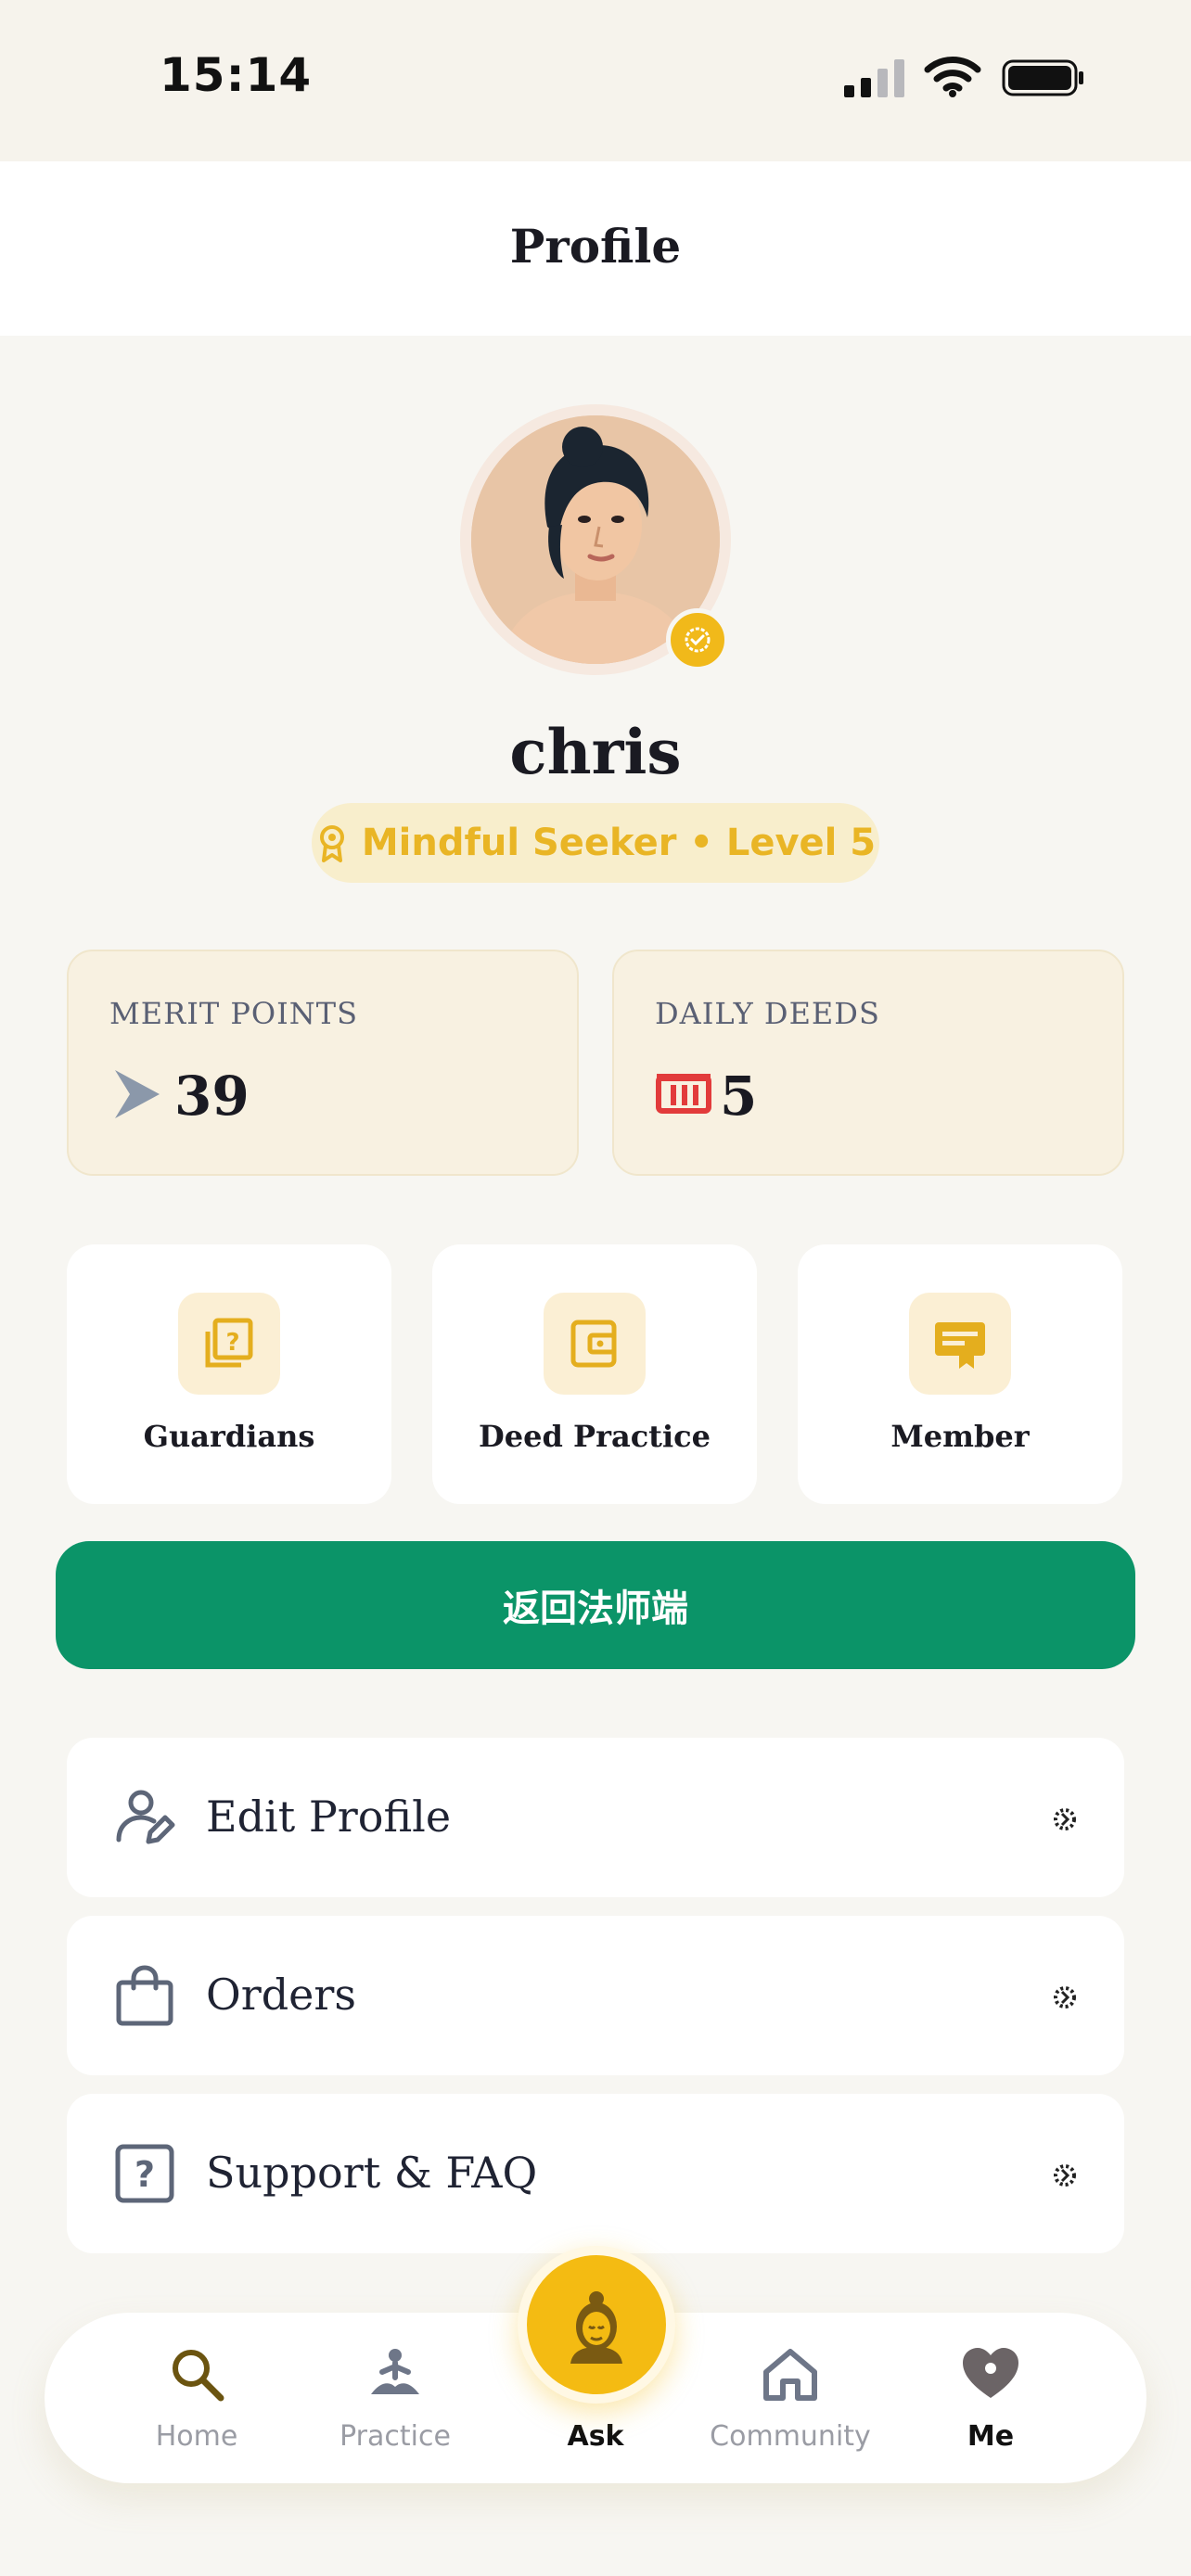  I want to click on ask-fab-button, so click(597, 2325).